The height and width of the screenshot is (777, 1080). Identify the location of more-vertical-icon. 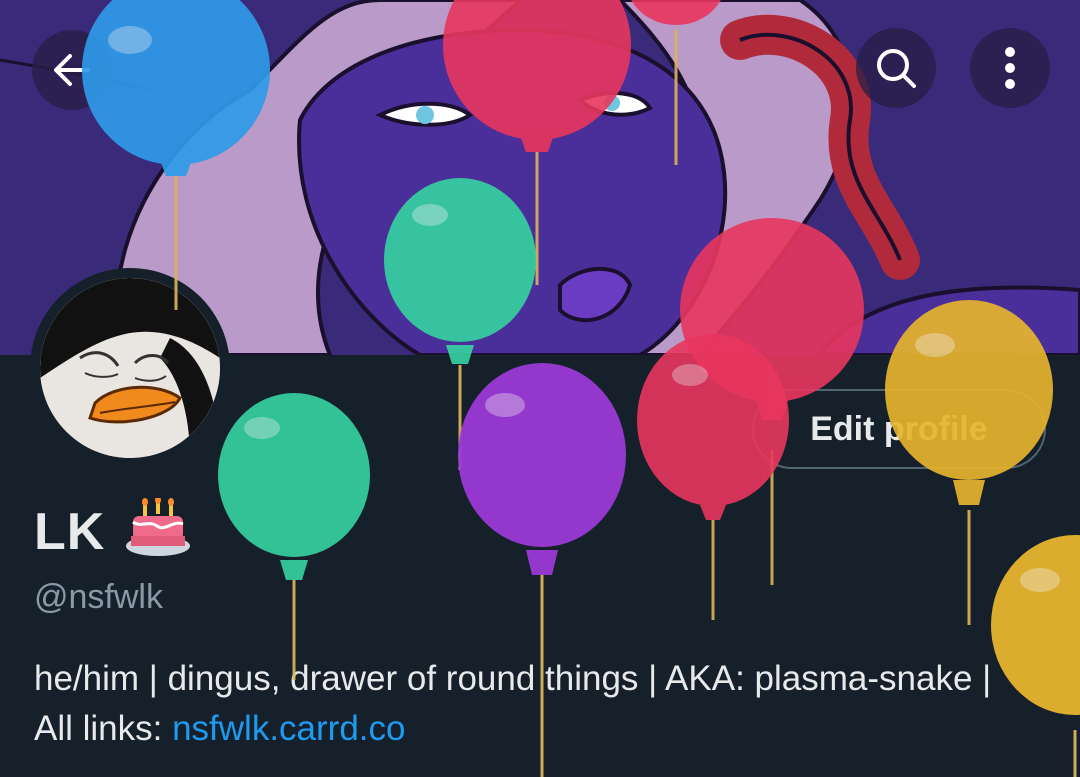
(1010, 68).